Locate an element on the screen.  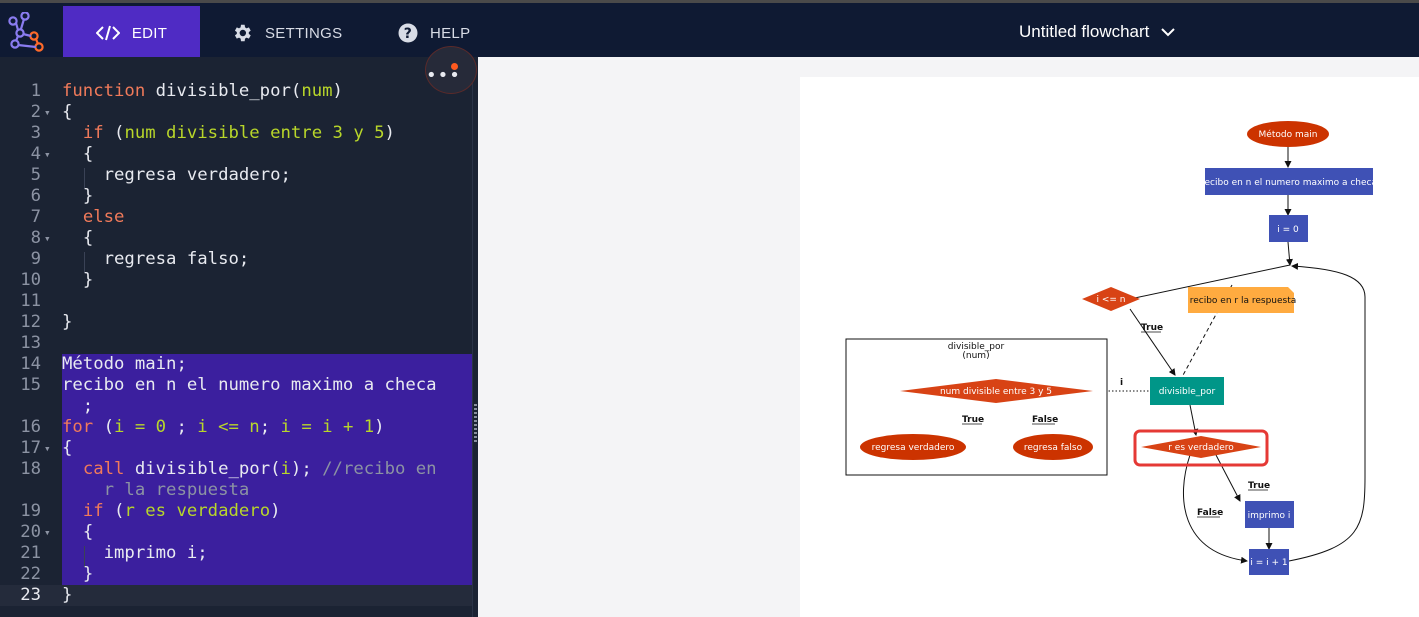
code-icon is located at coordinates (107, 33).